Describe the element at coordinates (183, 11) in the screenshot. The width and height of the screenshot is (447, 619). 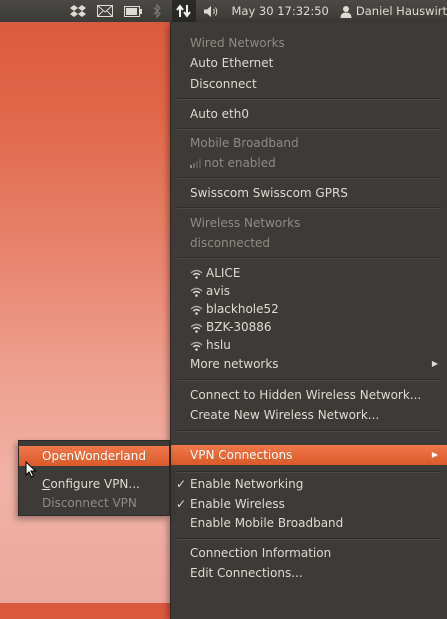
I see `network-icon` at that location.